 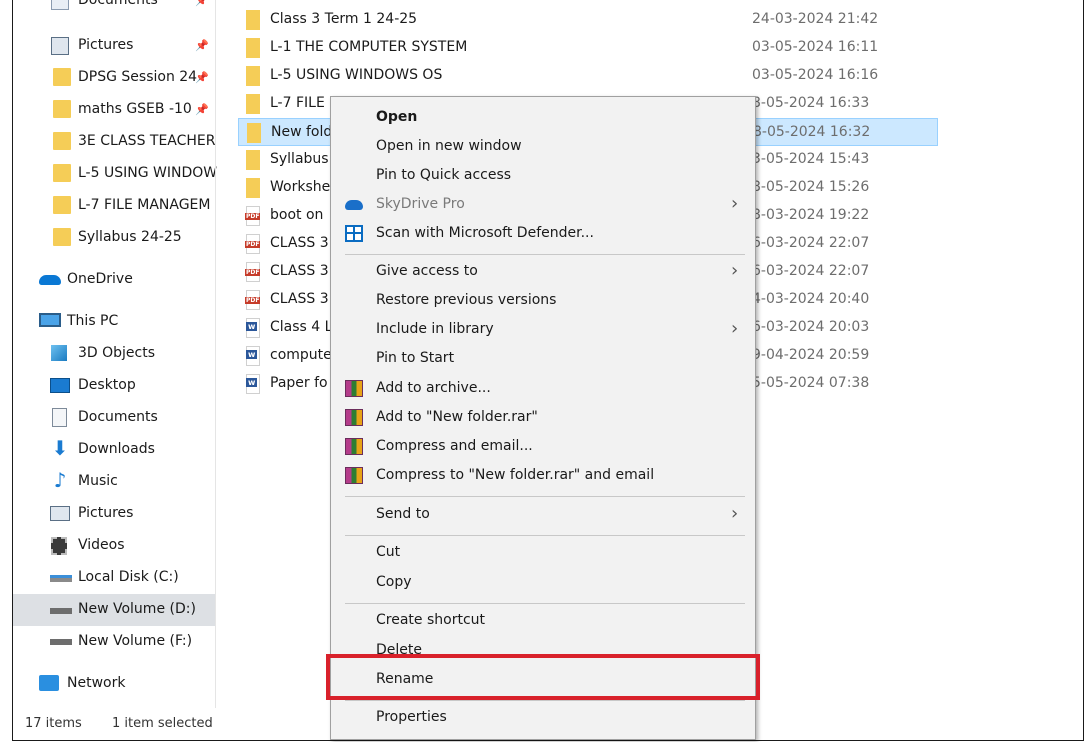 What do you see at coordinates (543, 117) in the screenshot?
I see `menu-item-open: Open` at bounding box center [543, 117].